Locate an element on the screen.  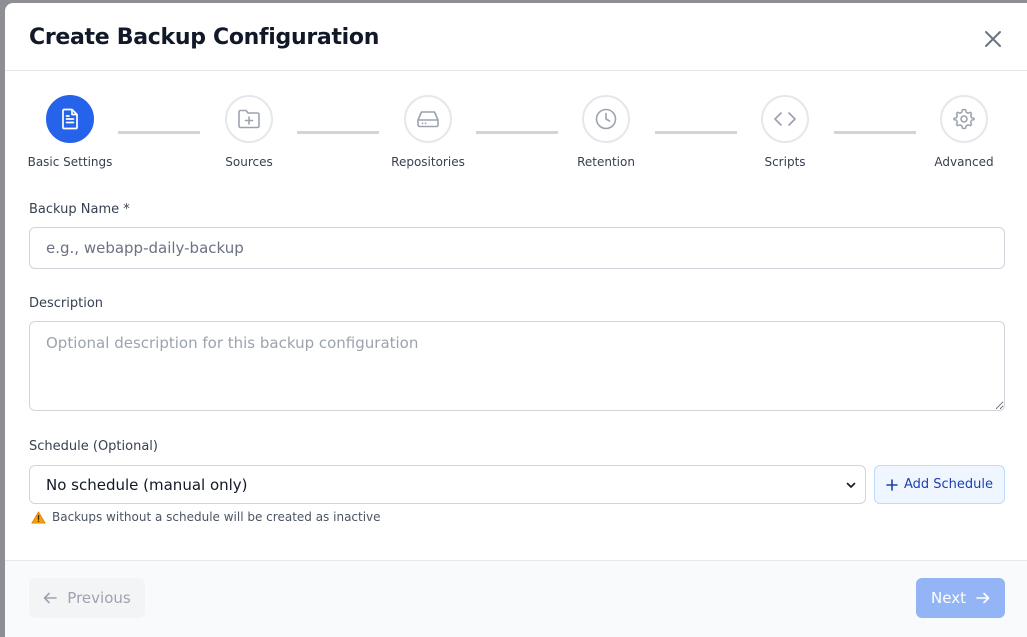
step-label-retention: Retention is located at coordinates (606, 162).